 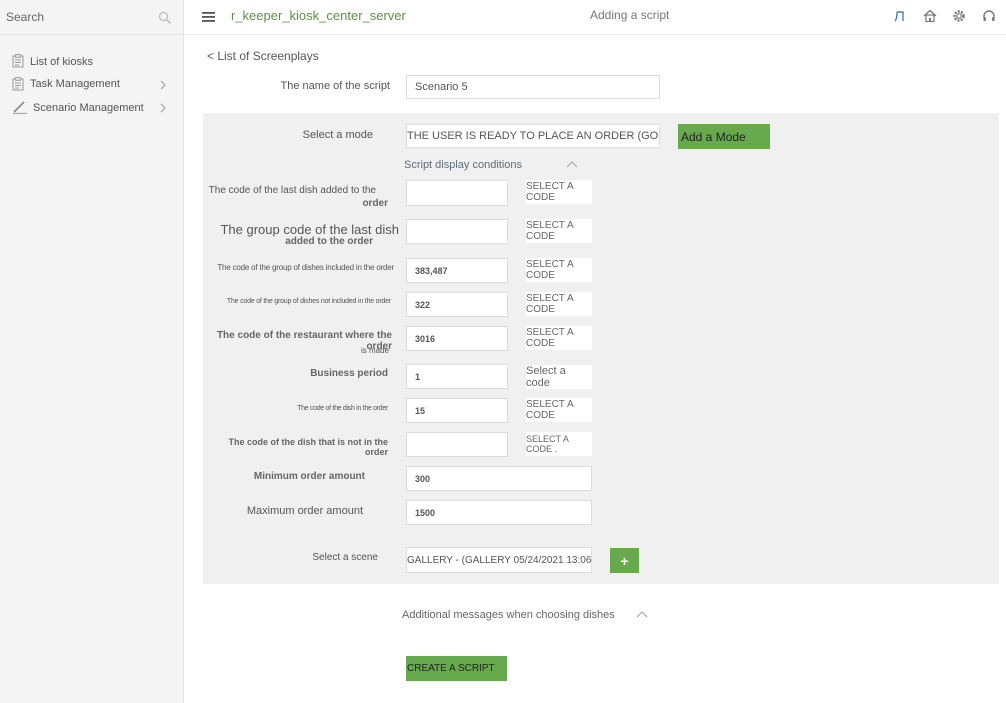 I want to click on sidebar-item-scenario-management: Scenario Management, so click(x=91, y=109).